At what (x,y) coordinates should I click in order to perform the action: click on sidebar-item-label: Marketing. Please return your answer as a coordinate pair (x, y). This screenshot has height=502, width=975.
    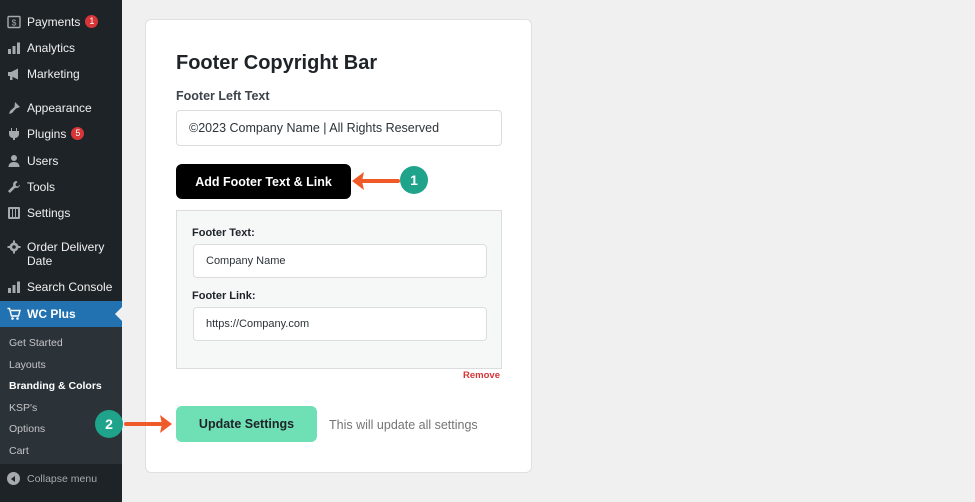
    Looking at the image, I should click on (53, 74).